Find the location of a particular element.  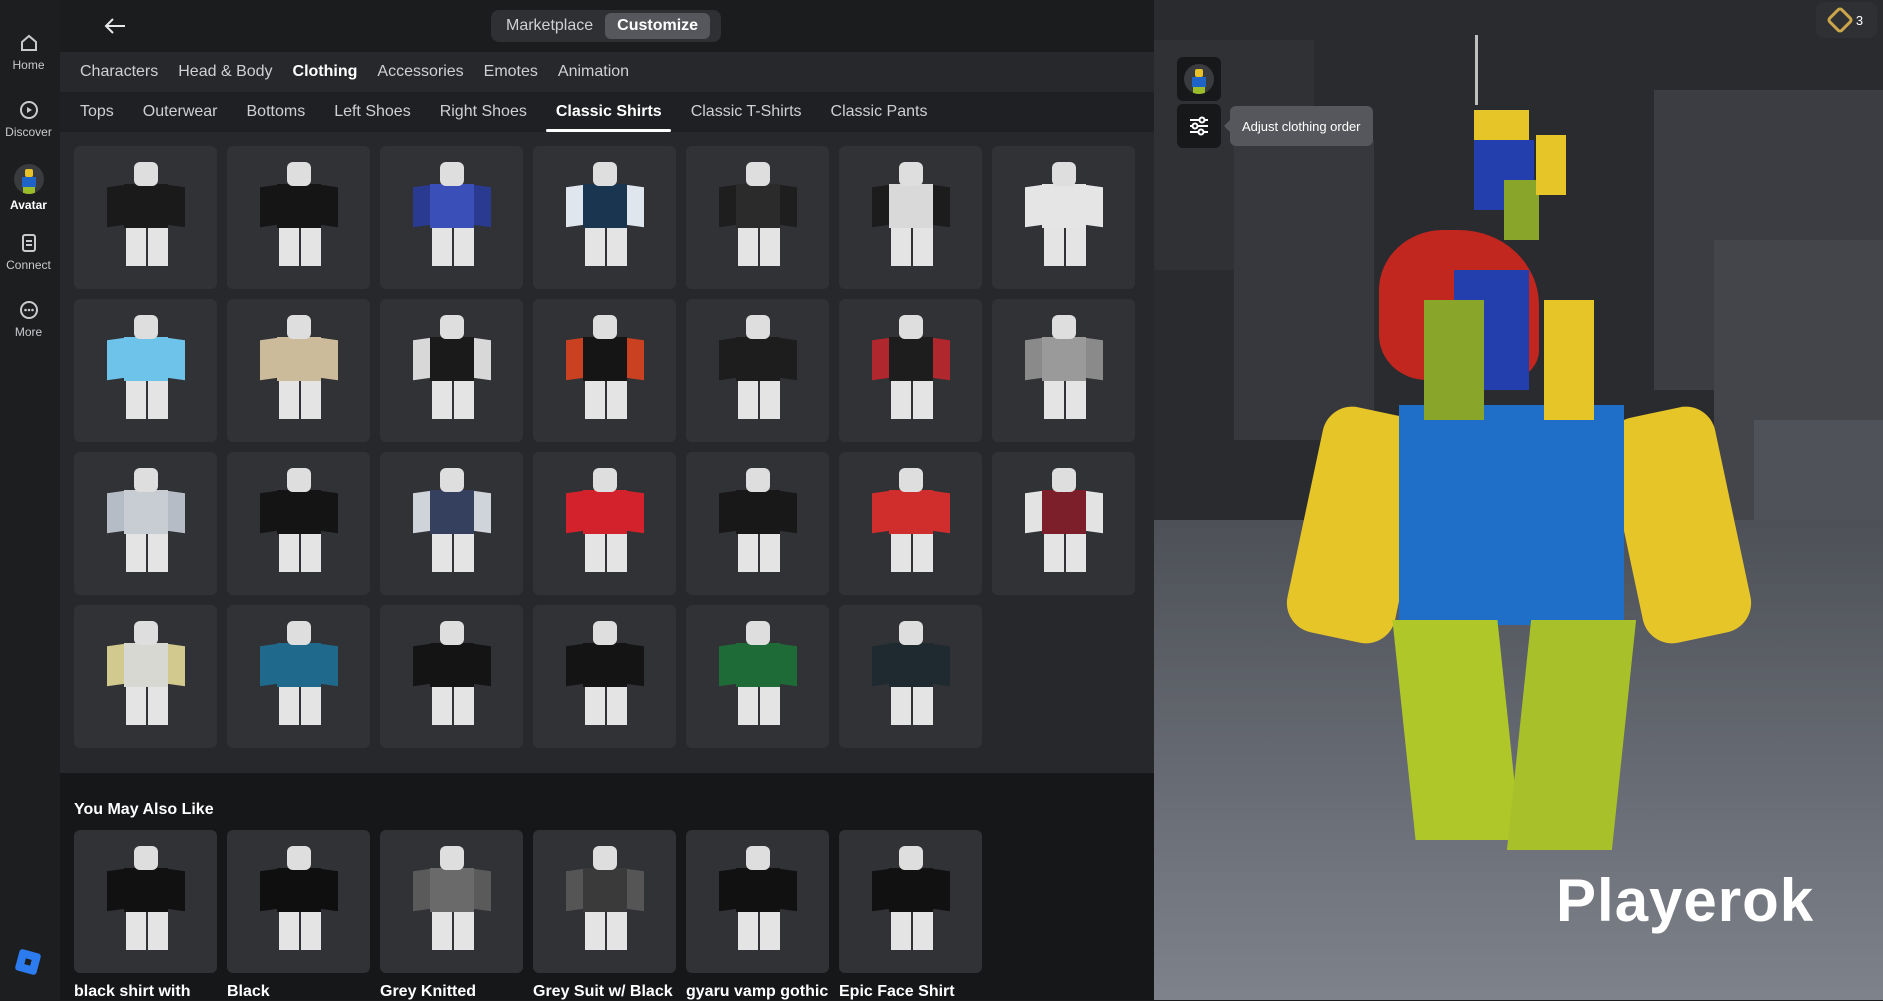

recommended-item-name: gyaru vamp gothic is located at coordinates (757, 991).